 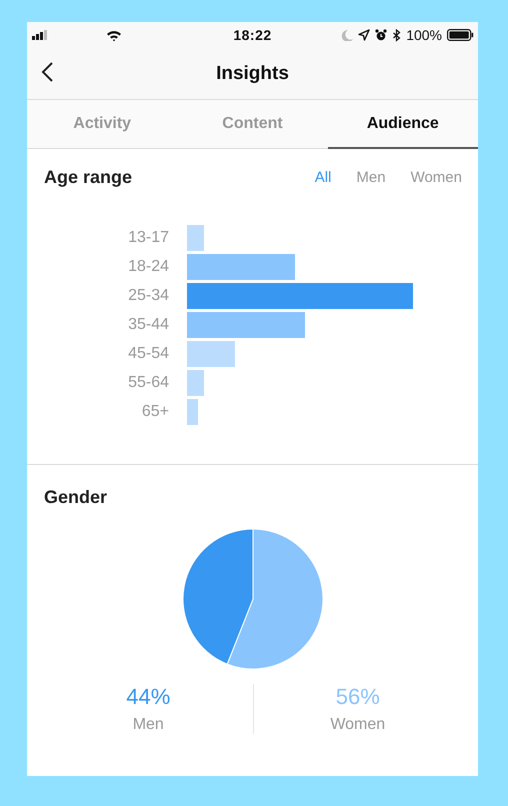 What do you see at coordinates (358, 177) in the screenshot?
I see `filter-tab: Men` at bounding box center [358, 177].